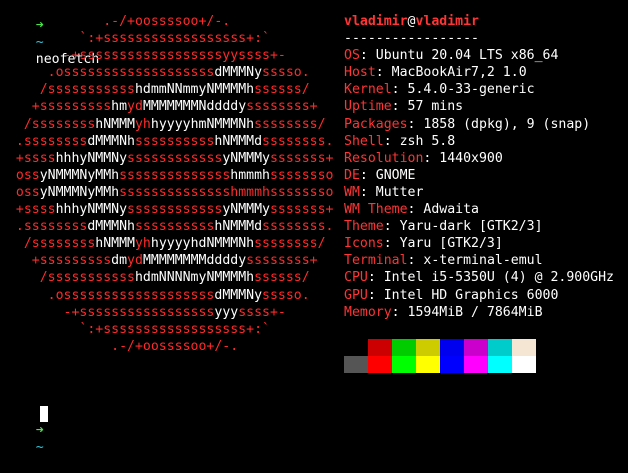 The image size is (628, 473). I want to click on info-value: Yaru-dark [GTK2/3], so click(471, 227).